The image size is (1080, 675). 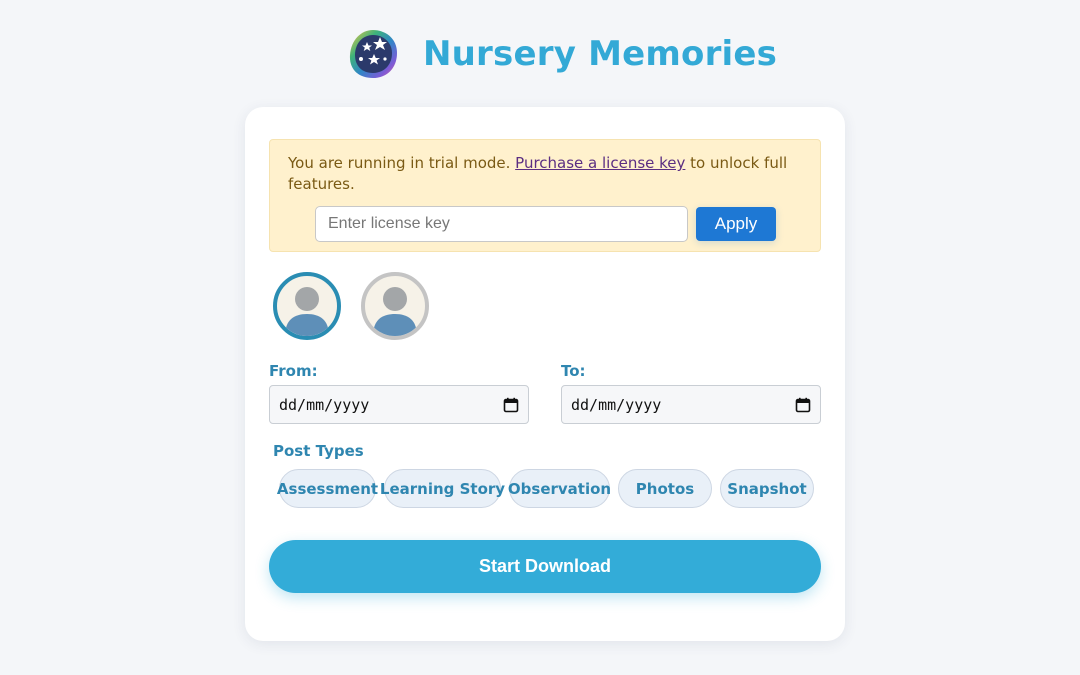 I want to click on license-key-input, so click(x=501, y=224).